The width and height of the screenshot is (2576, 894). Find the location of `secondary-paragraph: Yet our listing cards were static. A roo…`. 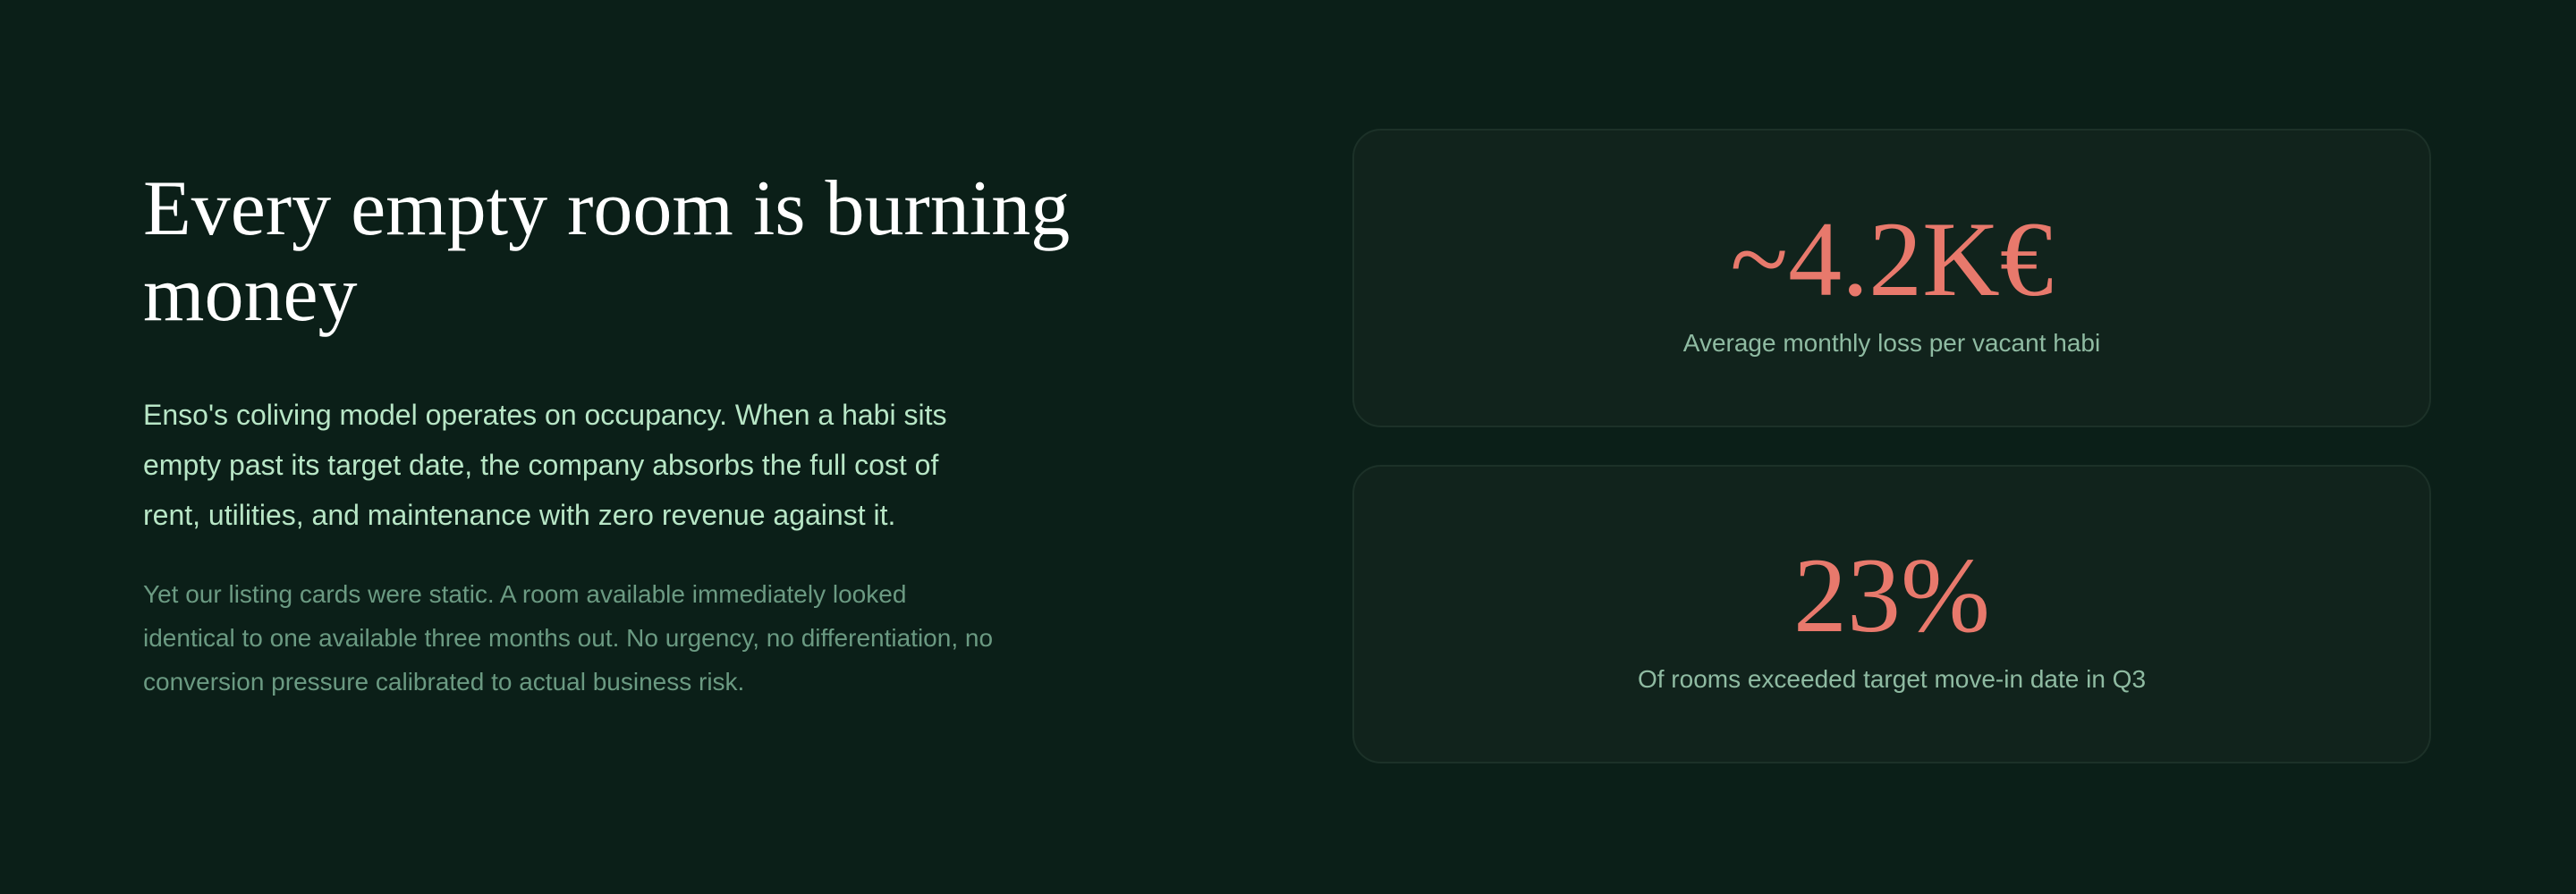

secondary-paragraph: Yet our listing cards were static. A roo… is located at coordinates (568, 638).